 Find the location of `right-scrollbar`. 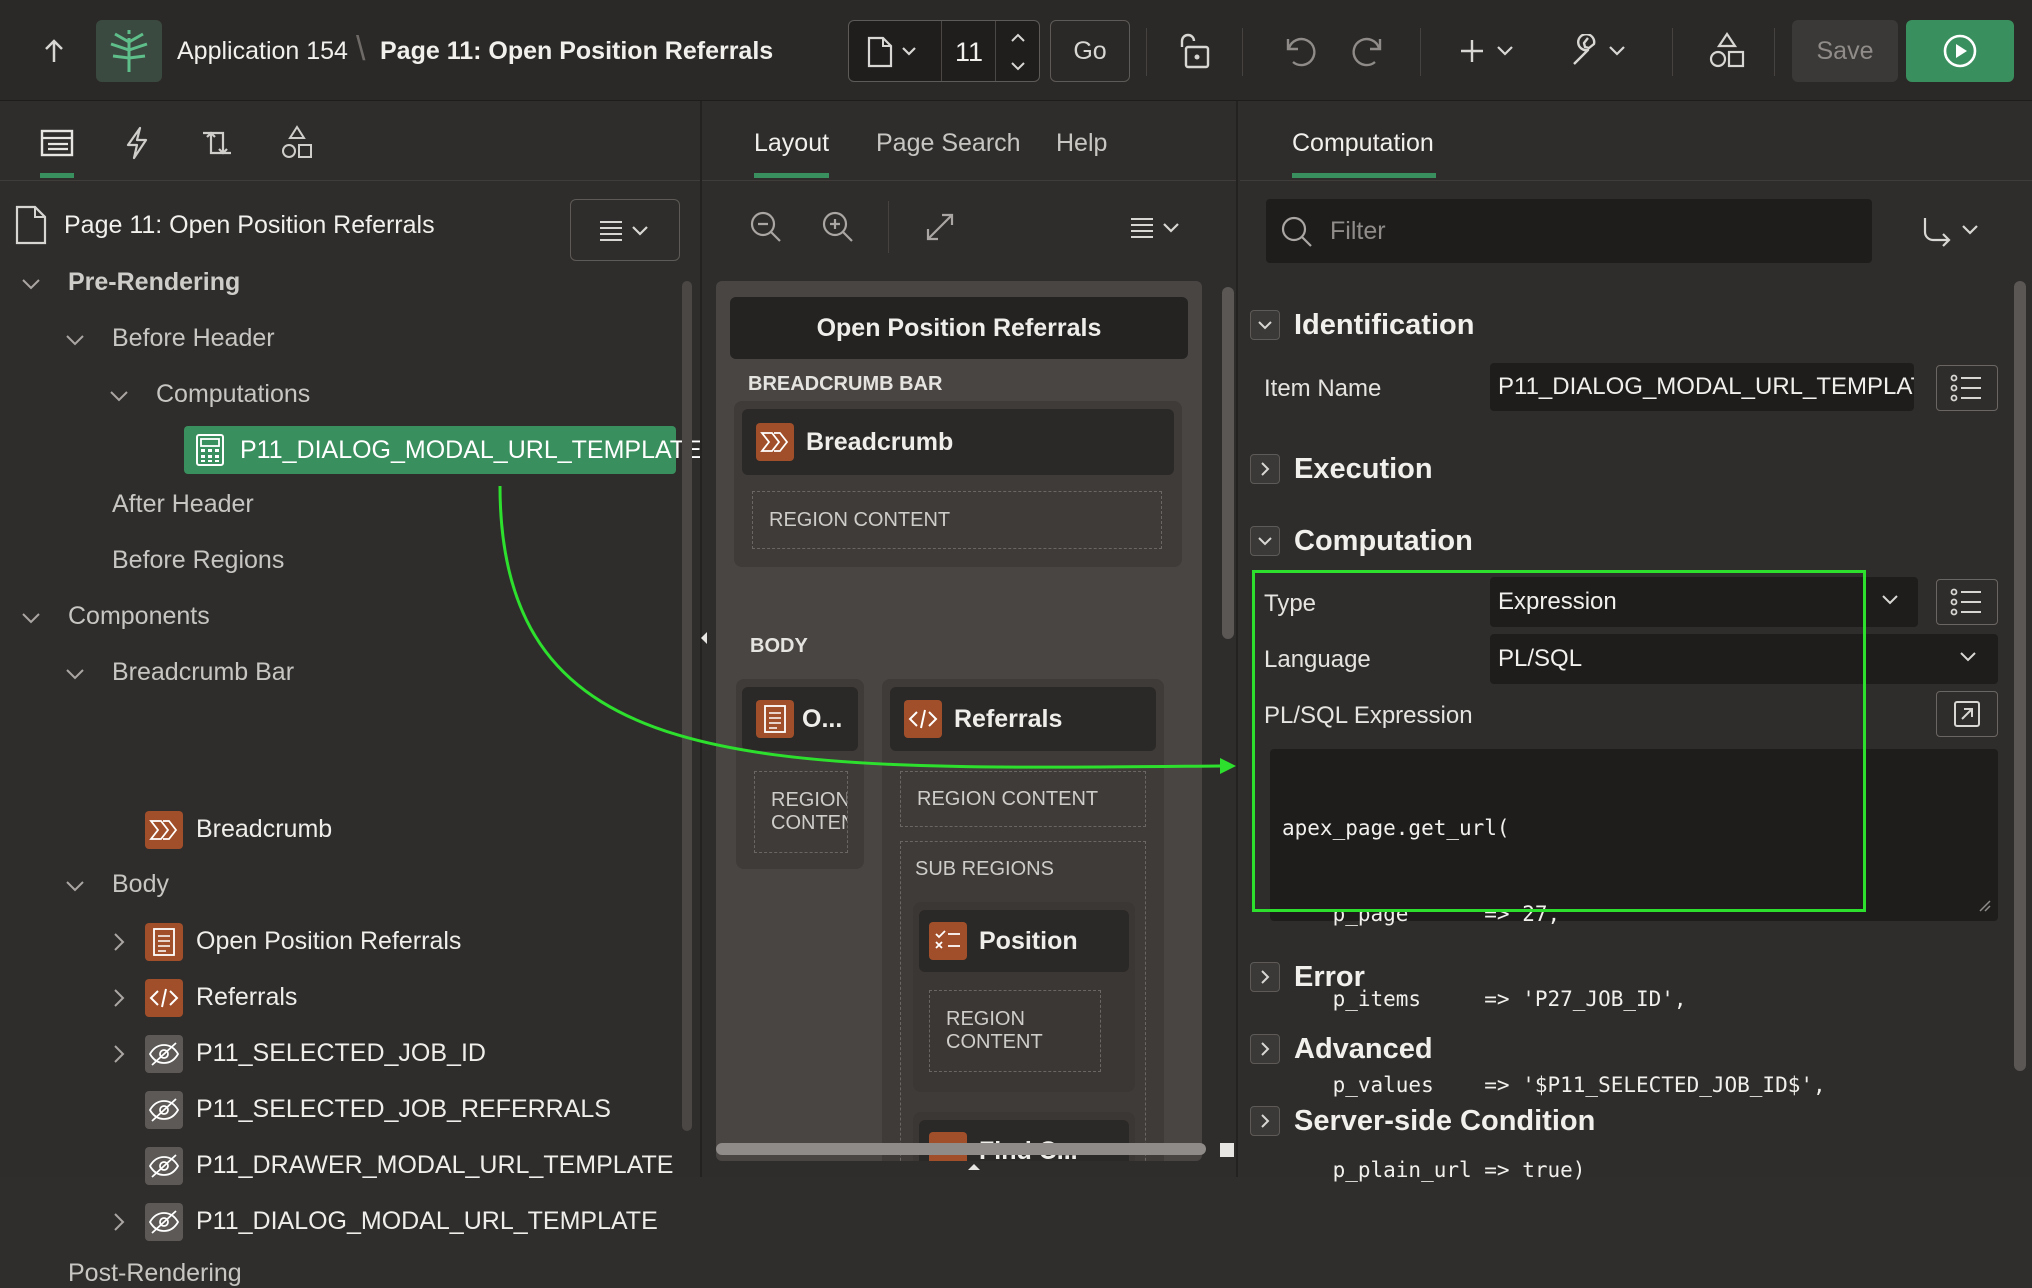

right-scrollbar is located at coordinates (2020, 676).